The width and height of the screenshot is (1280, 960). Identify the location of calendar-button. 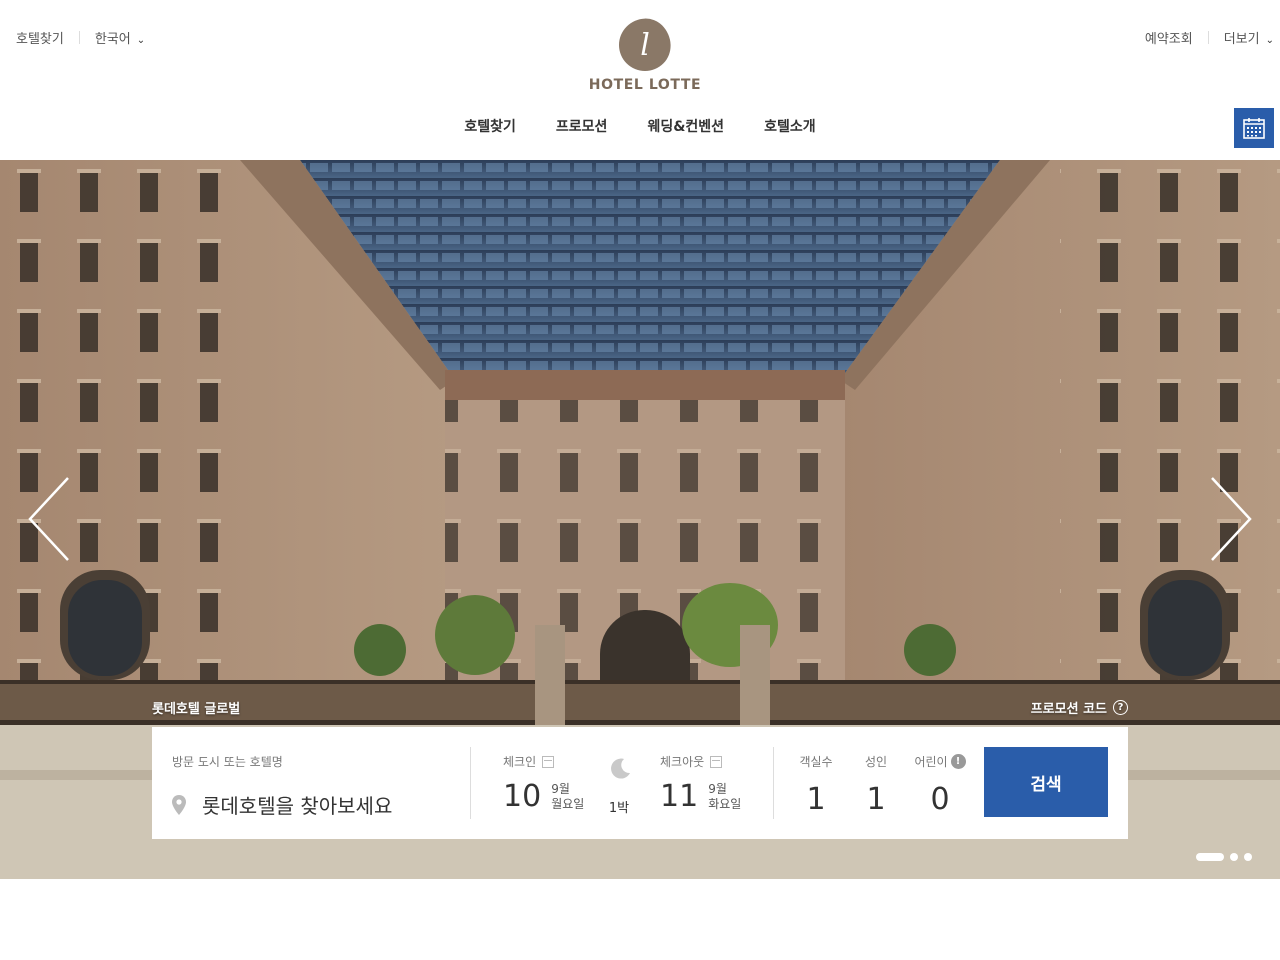
(1254, 128).